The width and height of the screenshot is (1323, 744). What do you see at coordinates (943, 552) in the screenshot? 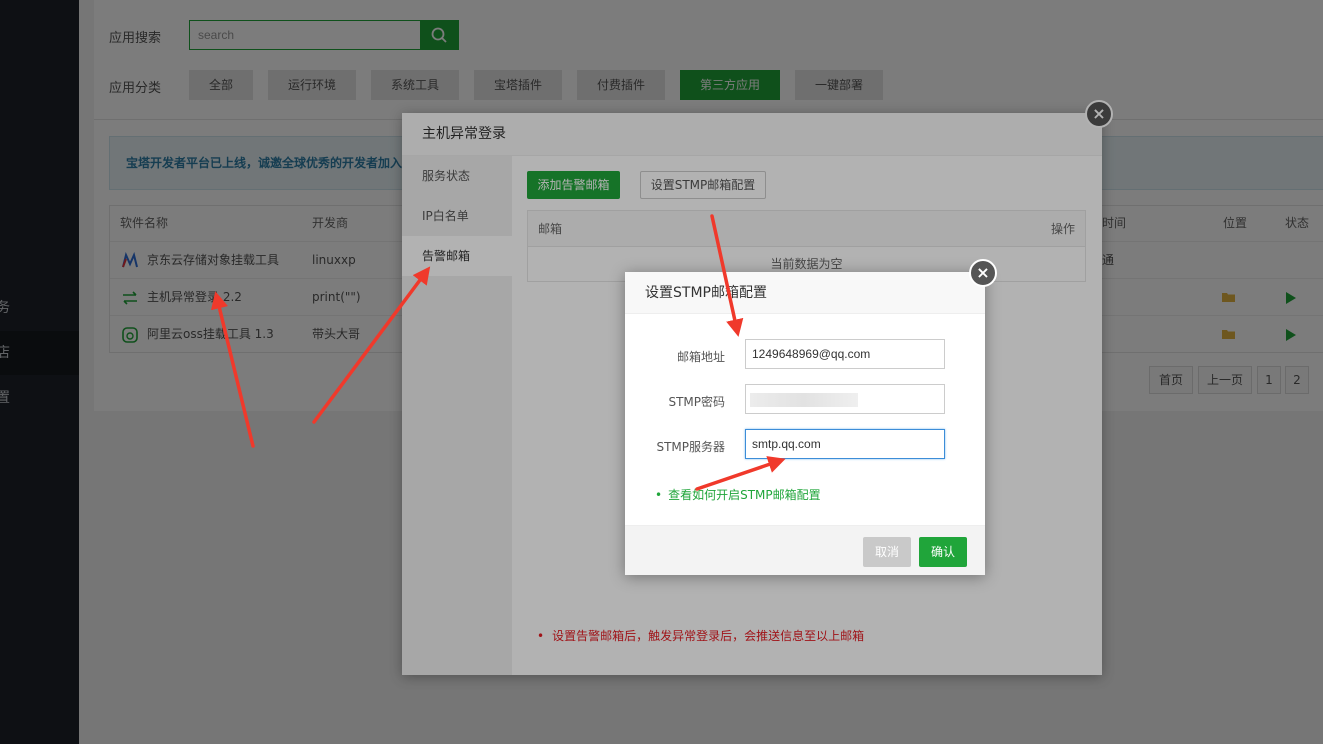
I see `confirm-button: 确认` at bounding box center [943, 552].